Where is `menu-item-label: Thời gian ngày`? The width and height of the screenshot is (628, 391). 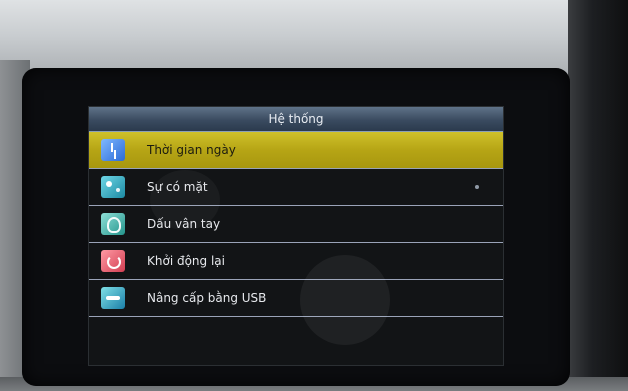
menu-item-label: Thời gian ngày is located at coordinates (191, 150).